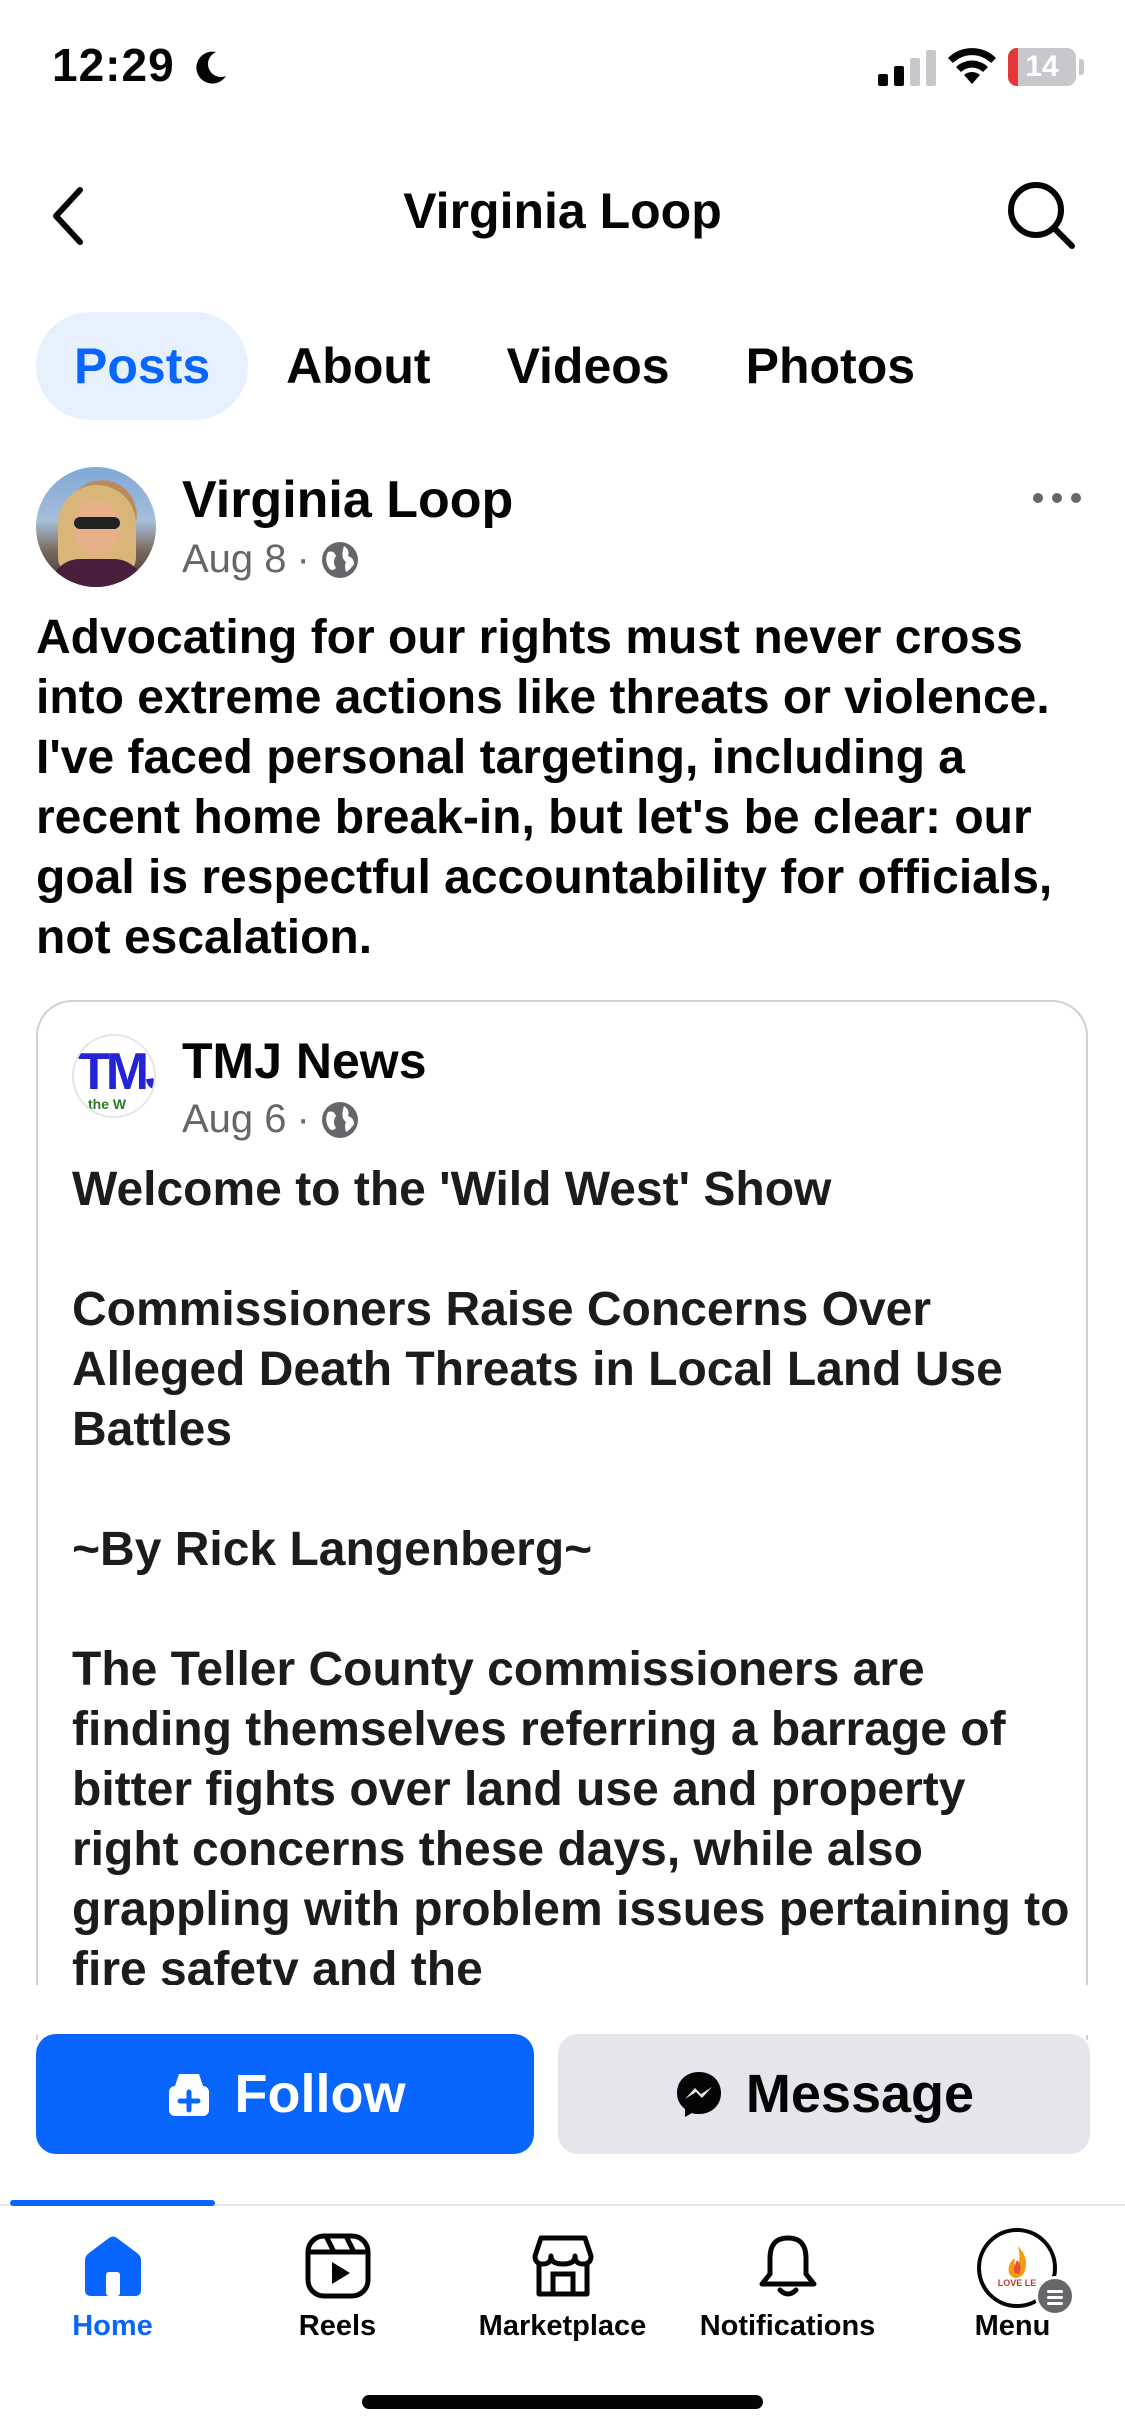  Describe the element at coordinates (116, 1072) in the screenshot. I see `logo-letters: TMJ` at that location.